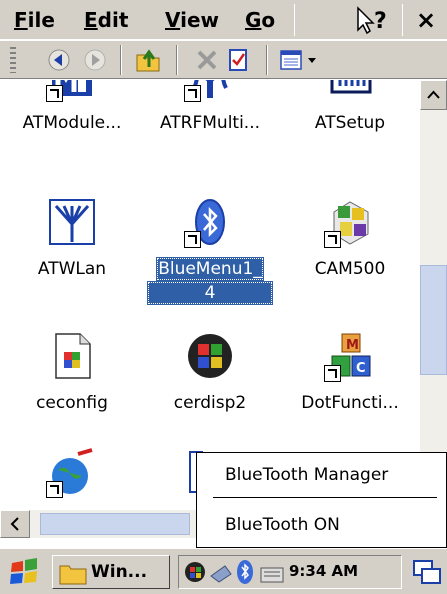 This screenshot has height=594, width=447. I want to click on help-button: ?, so click(374, 20).